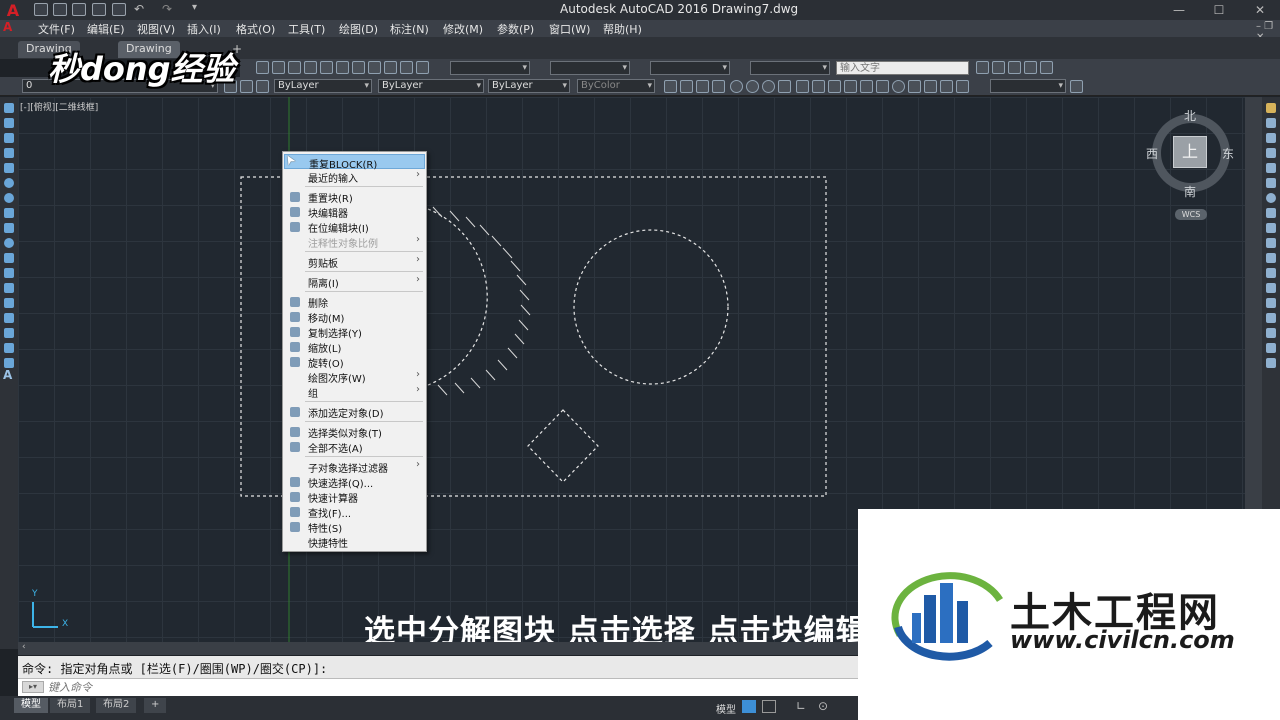 The width and height of the screenshot is (1280, 720). Describe the element at coordinates (1271, 198) in the screenshot. I see `rotate-icon` at that location.